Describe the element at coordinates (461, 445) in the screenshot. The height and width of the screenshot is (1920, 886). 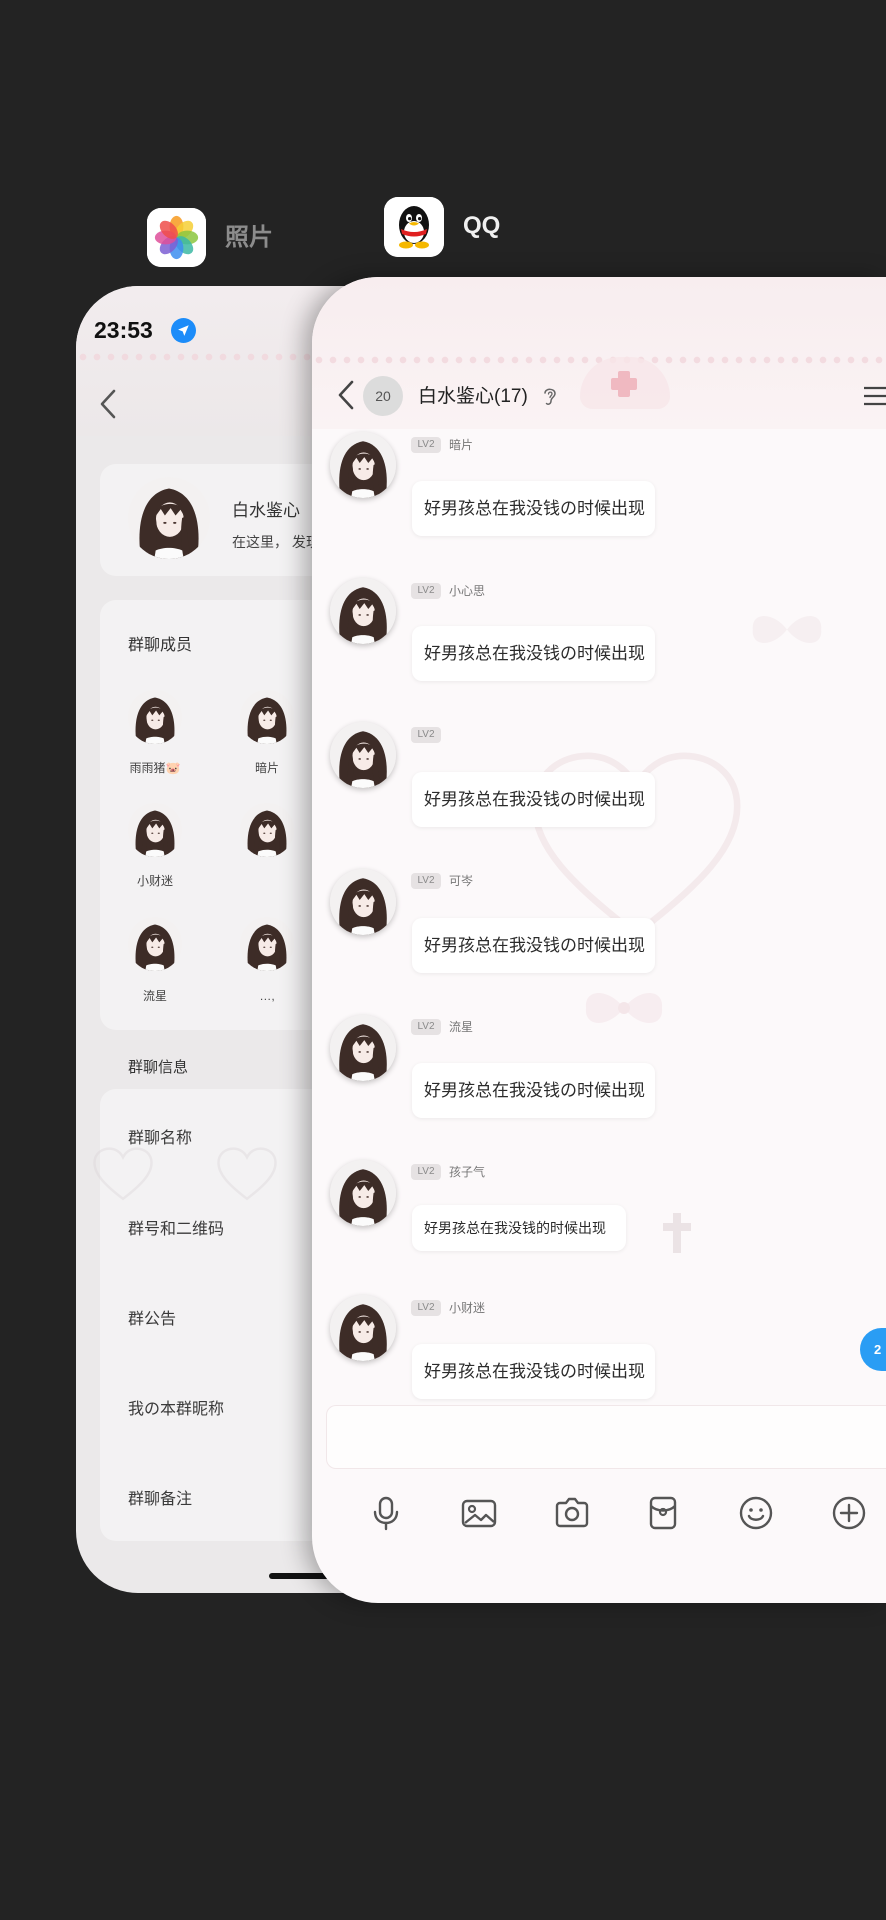
I see `sender-name: 暗片` at that location.